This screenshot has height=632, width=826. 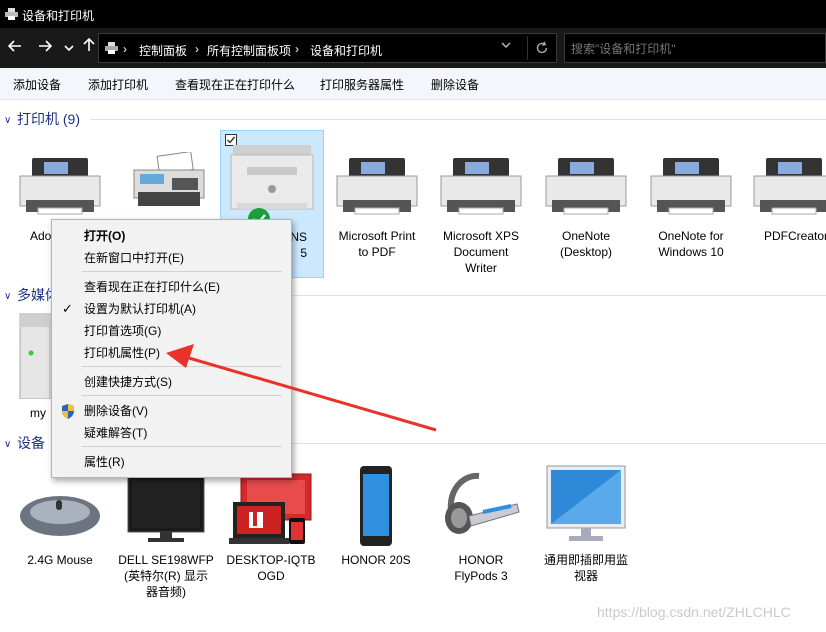 What do you see at coordinates (166, 576) in the screenshot?
I see `device-label: DELL SE198WFP (英特尔(R) 显示 器音频)` at bounding box center [166, 576].